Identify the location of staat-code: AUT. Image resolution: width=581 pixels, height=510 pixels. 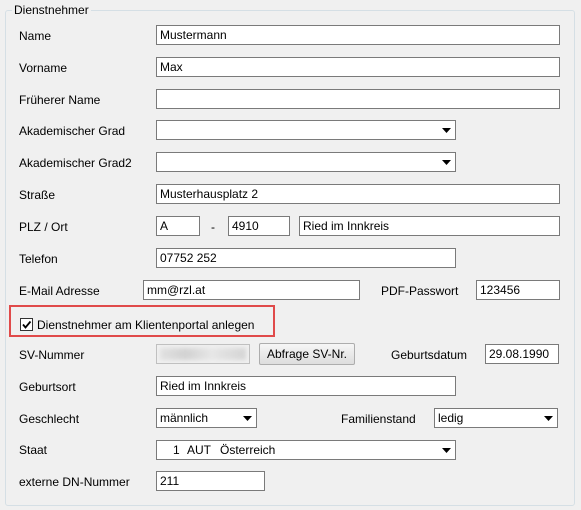
(199, 450).